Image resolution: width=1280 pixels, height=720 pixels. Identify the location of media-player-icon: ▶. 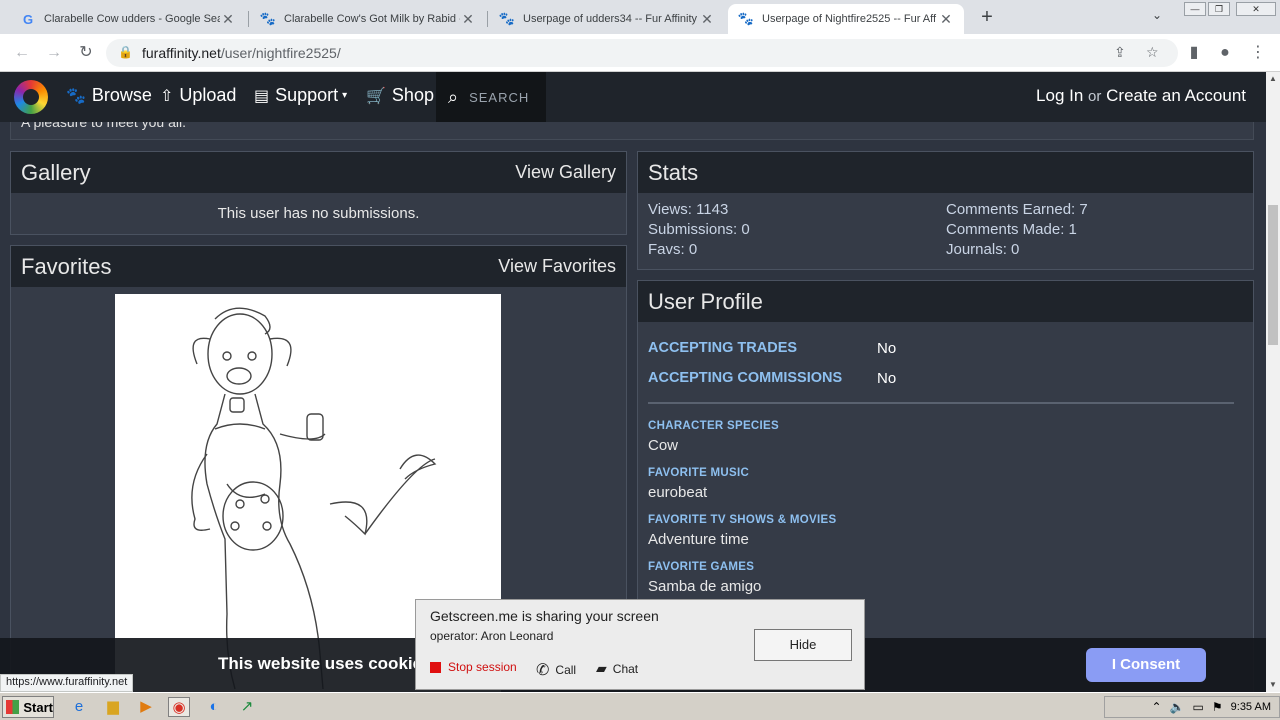
(146, 707).